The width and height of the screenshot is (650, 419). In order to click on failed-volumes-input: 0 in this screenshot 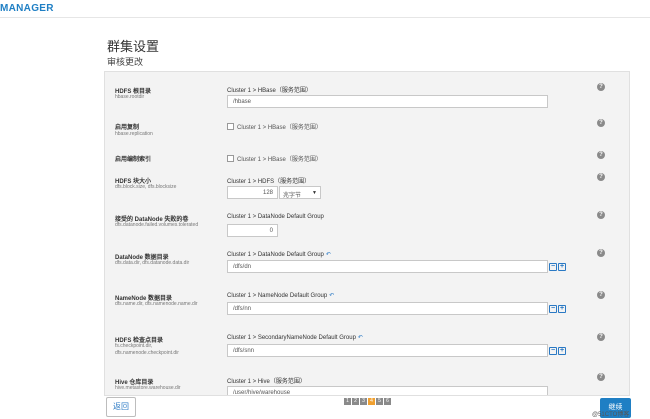, I will do `click(252, 230)`.